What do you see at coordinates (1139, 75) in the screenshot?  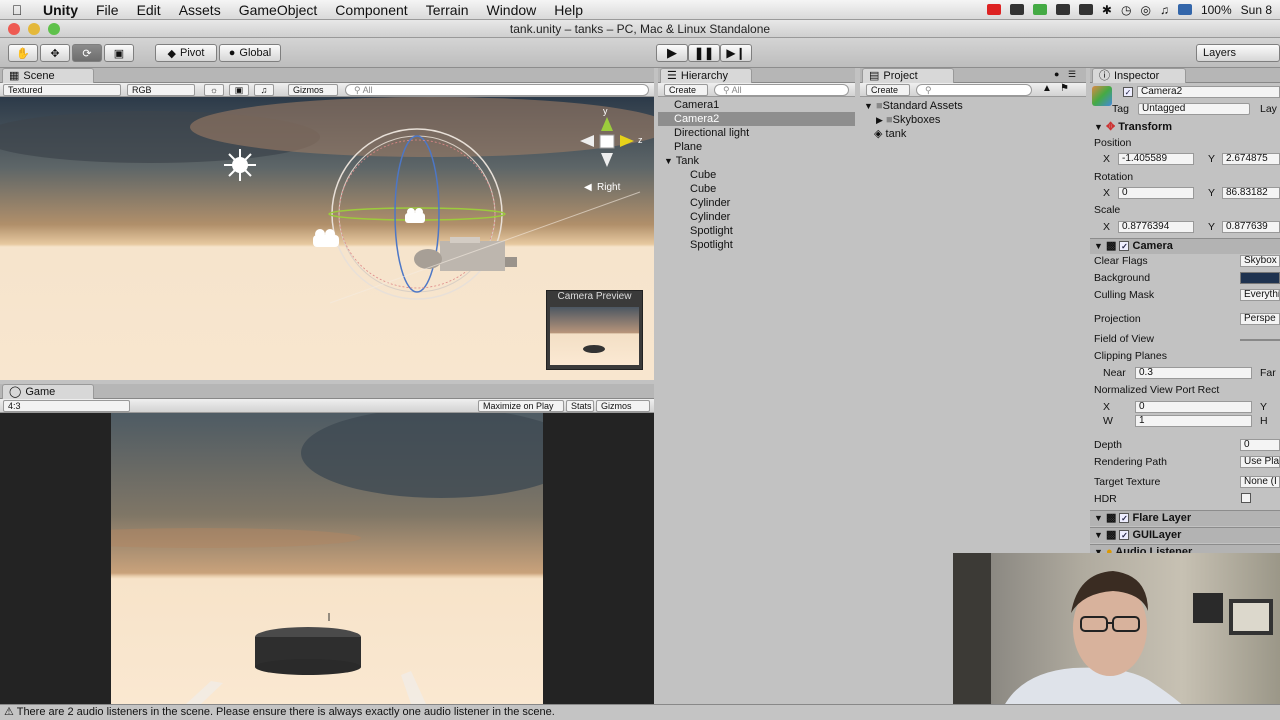 I see `tab-inspector: ⓘ Inspector` at bounding box center [1139, 75].